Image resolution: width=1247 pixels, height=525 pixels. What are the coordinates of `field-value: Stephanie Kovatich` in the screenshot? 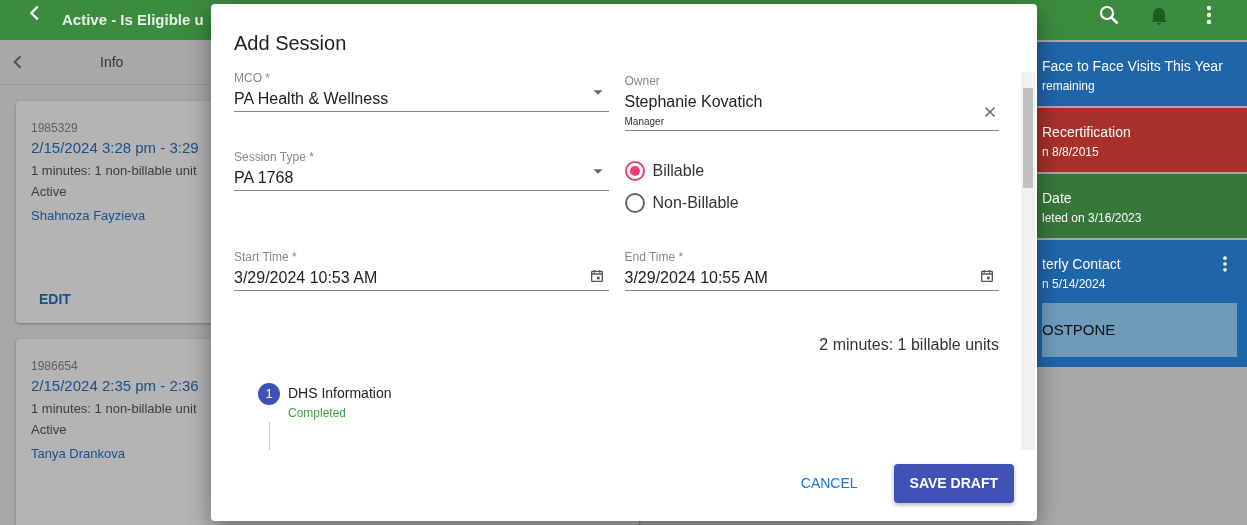 It's located at (693, 102).